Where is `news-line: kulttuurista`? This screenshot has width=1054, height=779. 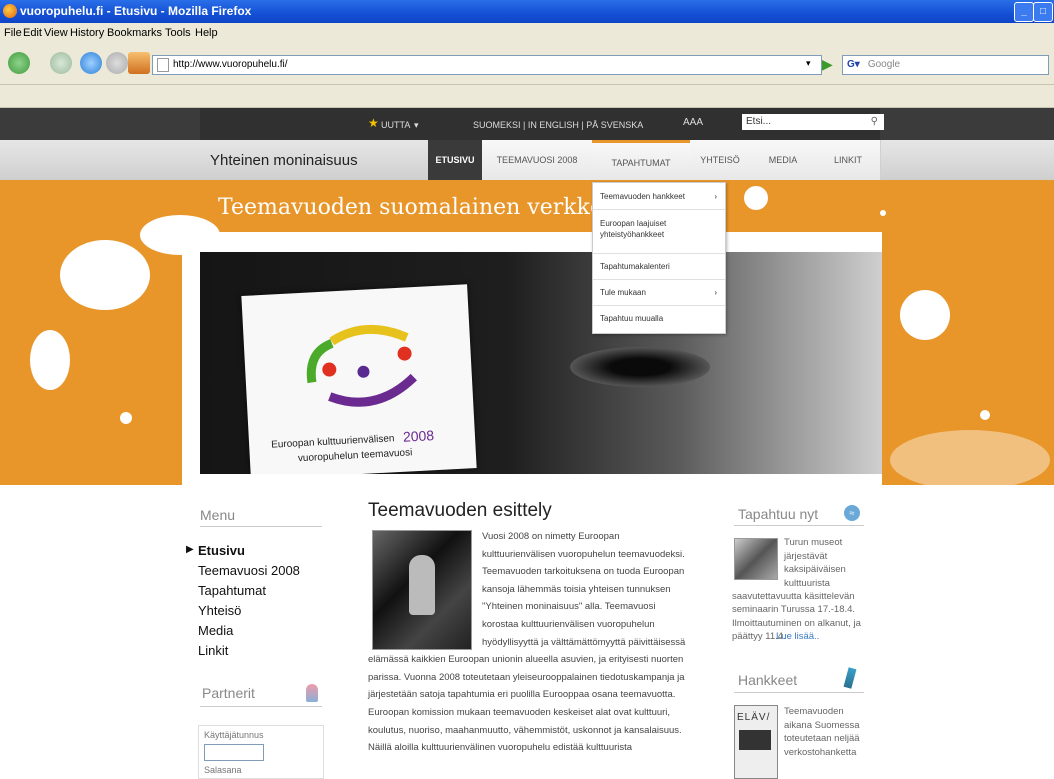
news-line: kulttuurista is located at coordinates (807, 583).